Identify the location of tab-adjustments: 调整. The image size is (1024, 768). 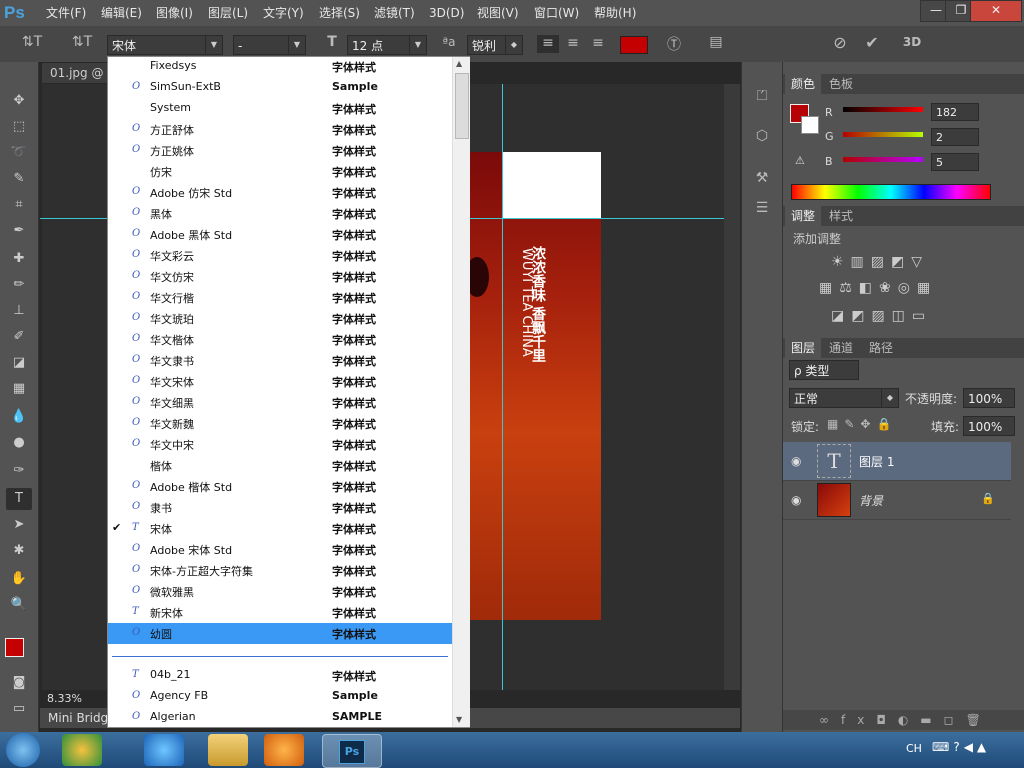
(803, 216).